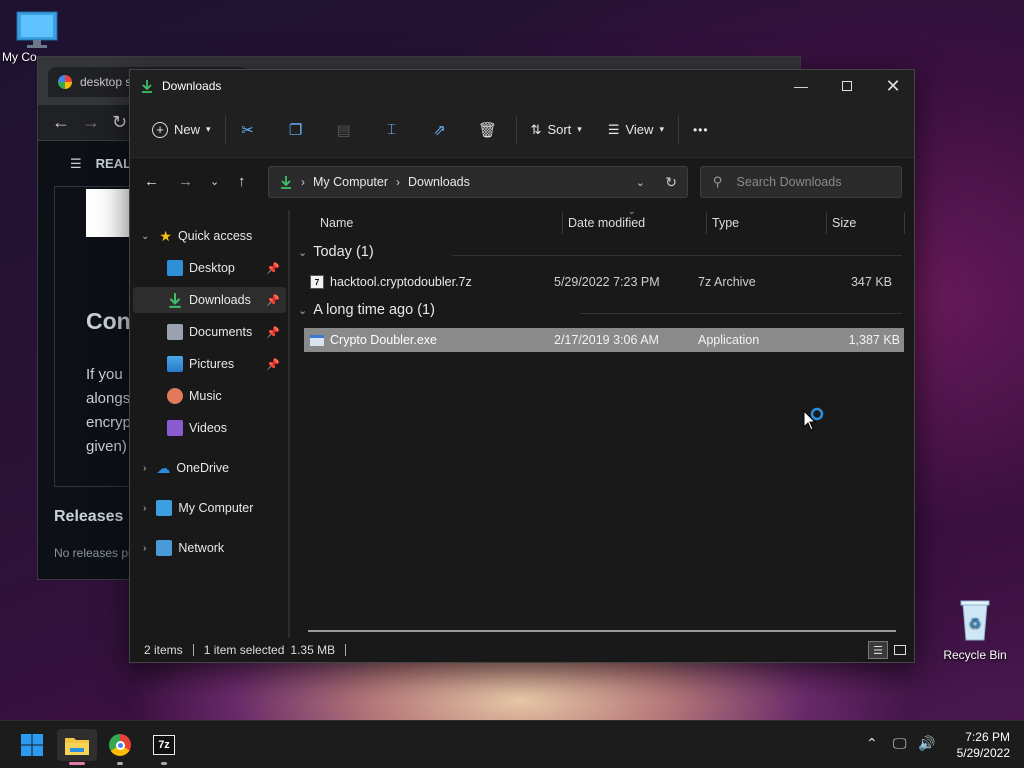  Describe the element at coordinates (286, 182) in the screenshot. I see `download-icon` at that location.